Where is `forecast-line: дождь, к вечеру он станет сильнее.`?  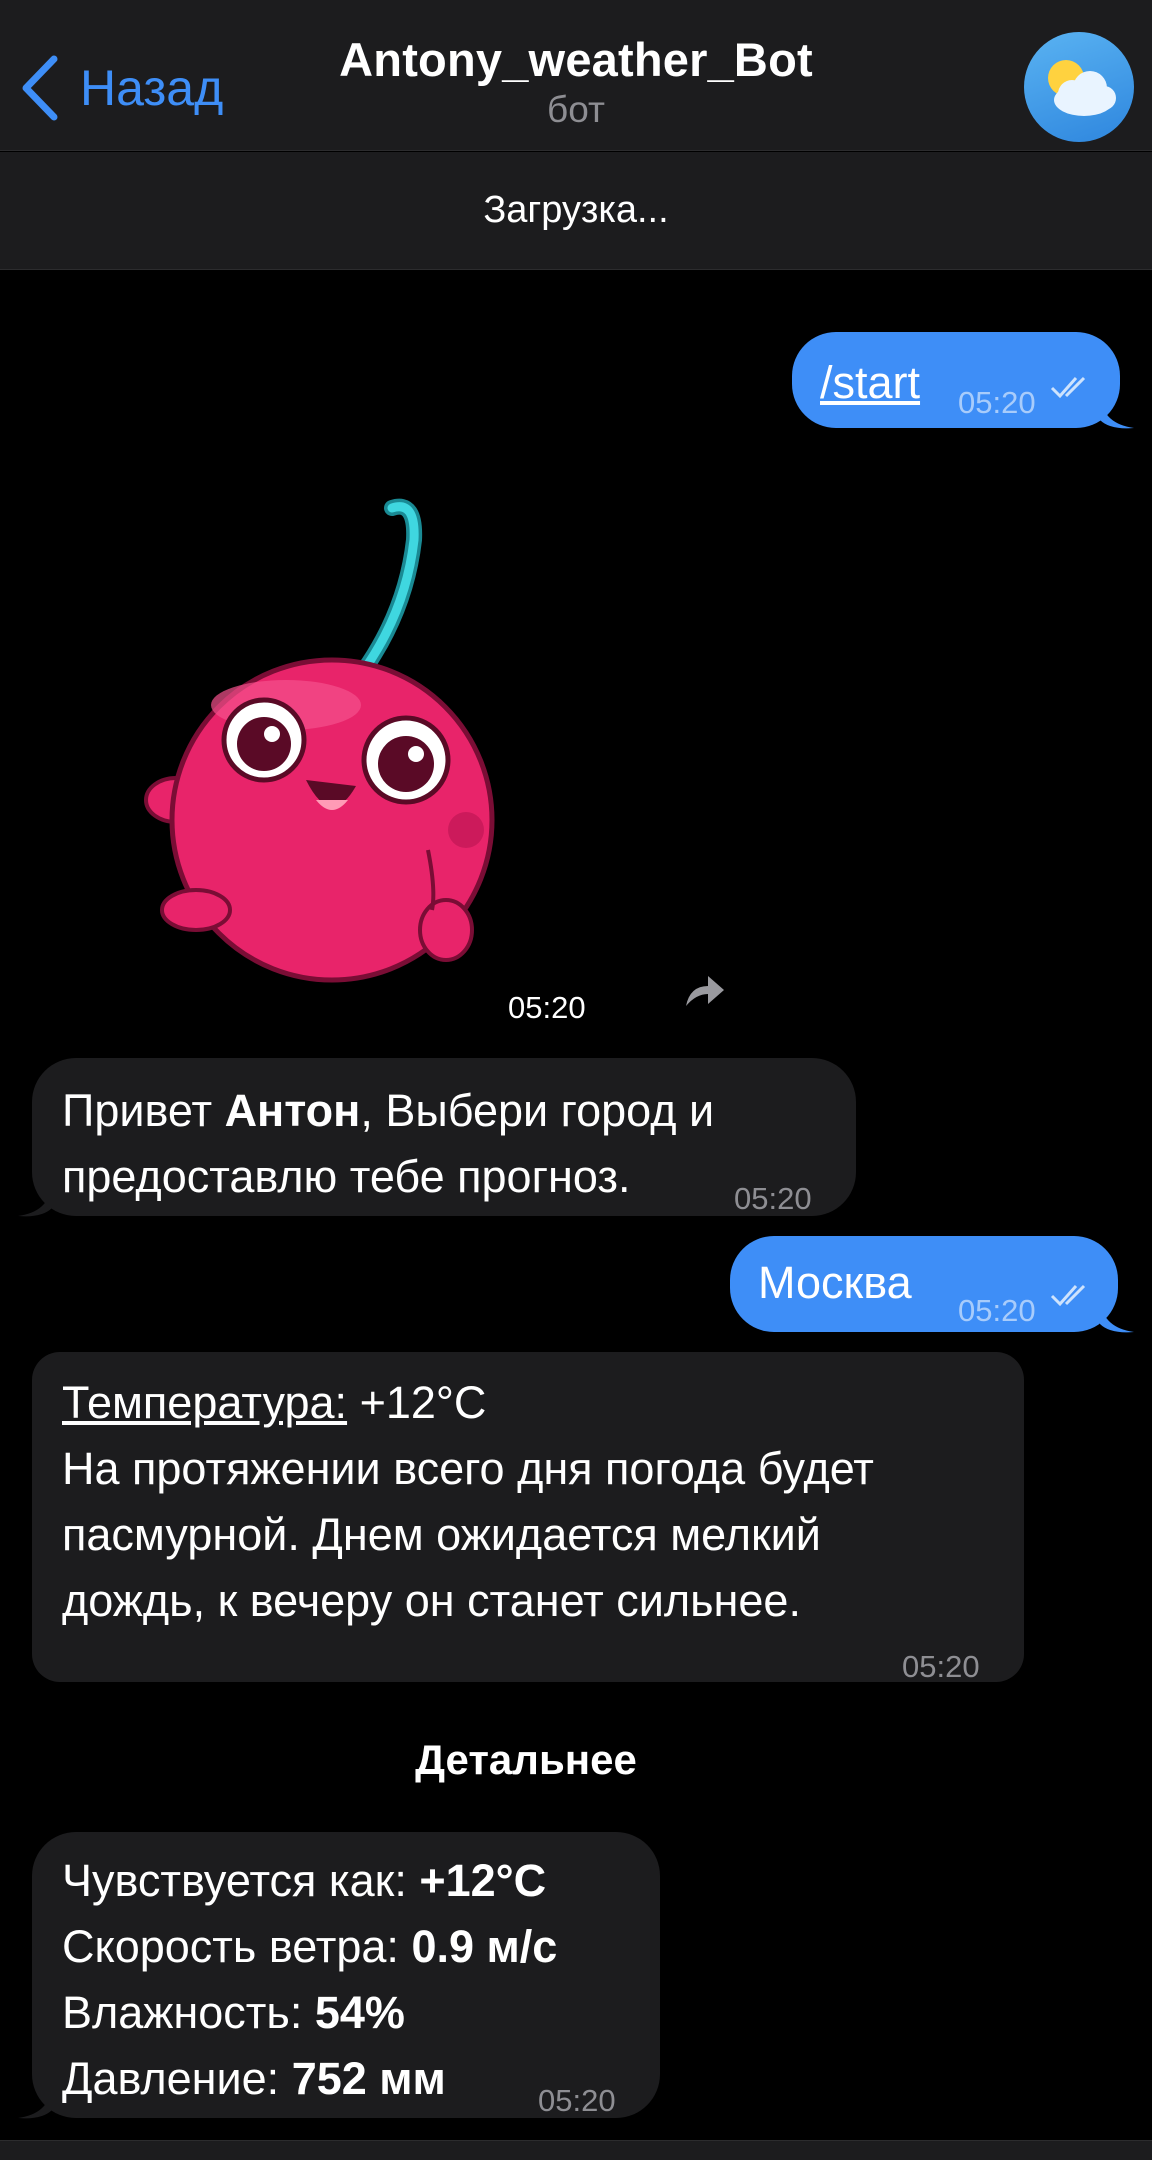 forecast-line: дождь, к вечеру он станет сильнее. is located at coordinates (431, 1600).